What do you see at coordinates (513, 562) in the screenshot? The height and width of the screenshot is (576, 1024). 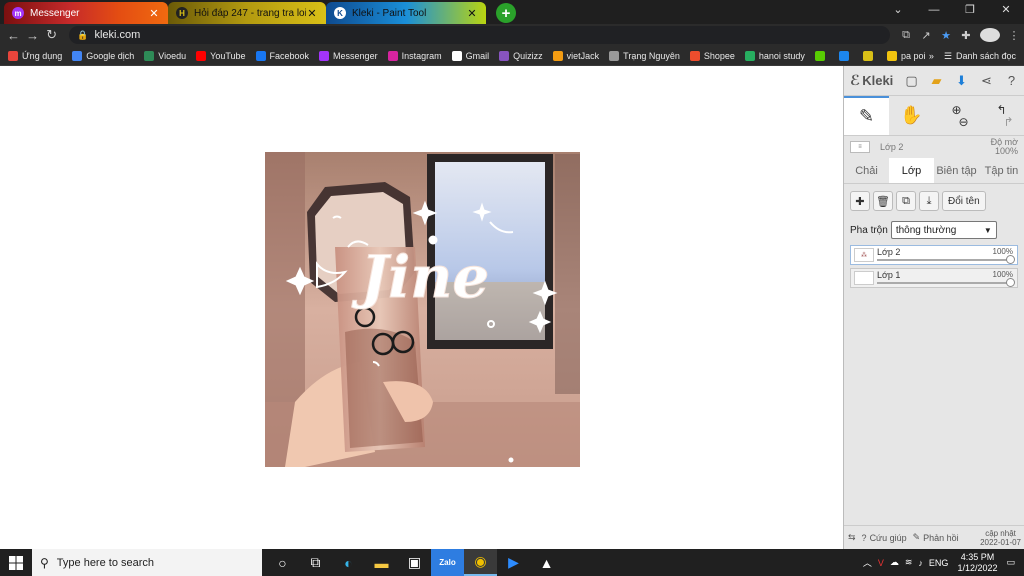 I see `zoom-icon: ▶` at bounding box center [513, 562].